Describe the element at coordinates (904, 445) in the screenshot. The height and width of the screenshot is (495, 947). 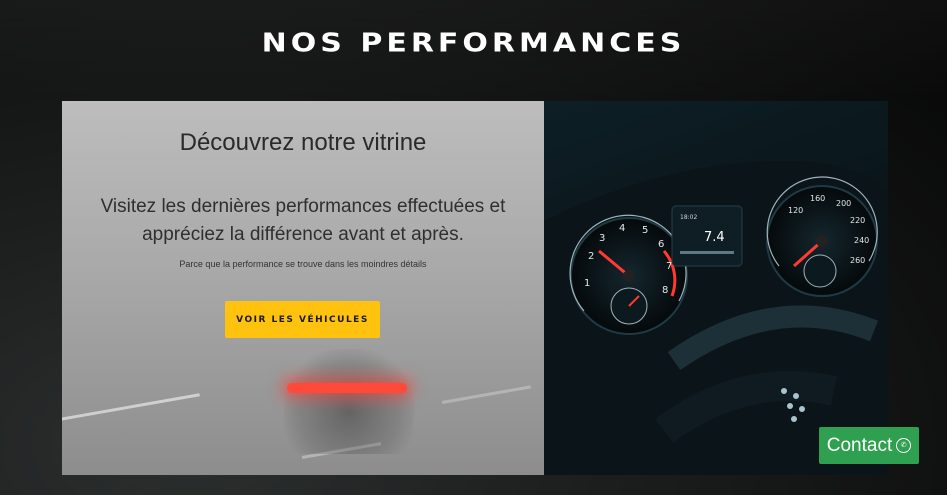
I see `whatsapp-icon: ✆` at that location.